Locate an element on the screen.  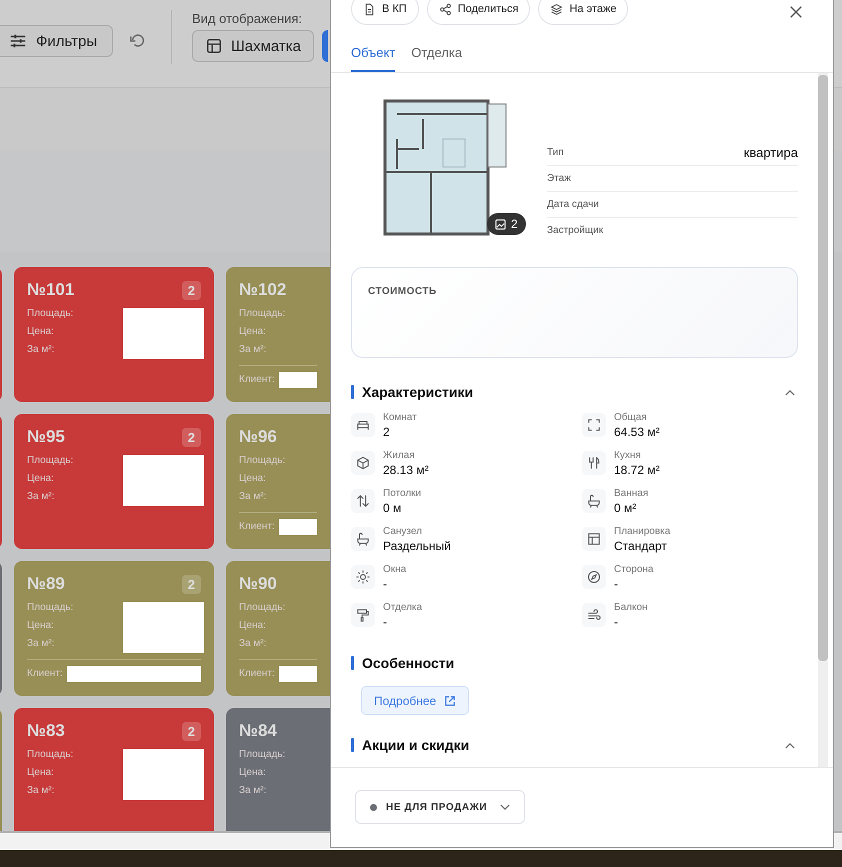
action-button: В КП is located at coordinates (385, 12).